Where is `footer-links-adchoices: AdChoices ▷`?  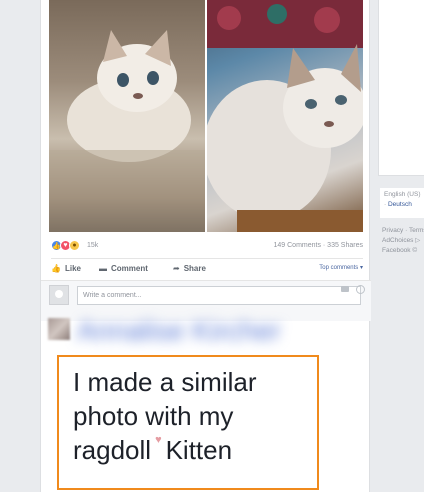
footer-links-adchoices: AdChoices ▷ is located at coordinates (403, 241).